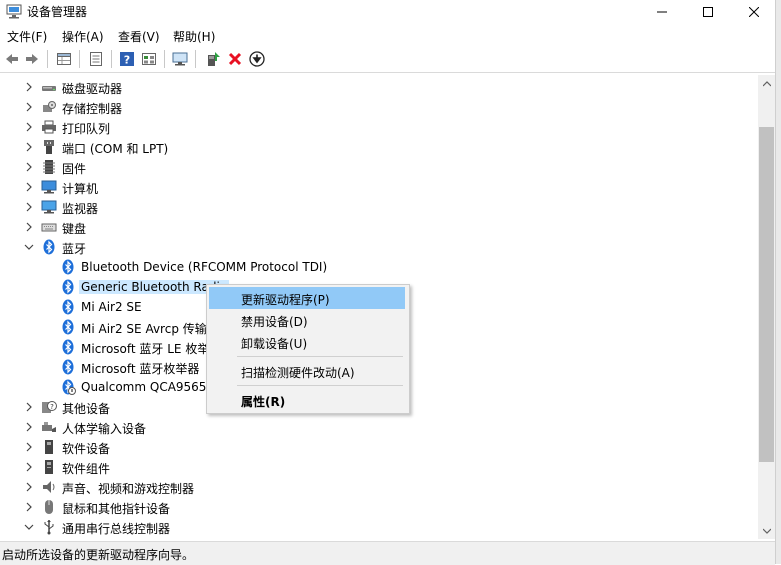  Describe the element at coordinates (49, 507) in the screenshot. I see `mouse-icon` at that location.